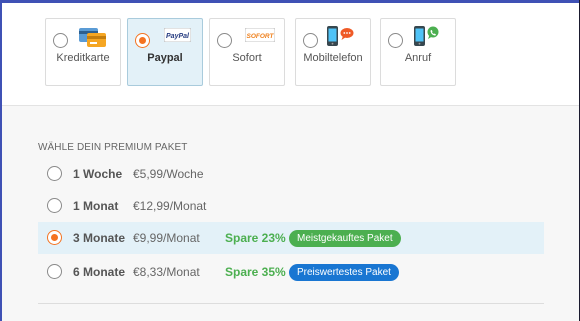 This screenshot has height=321, width=580. I want to click on radio-anruf, so click(395, 40).